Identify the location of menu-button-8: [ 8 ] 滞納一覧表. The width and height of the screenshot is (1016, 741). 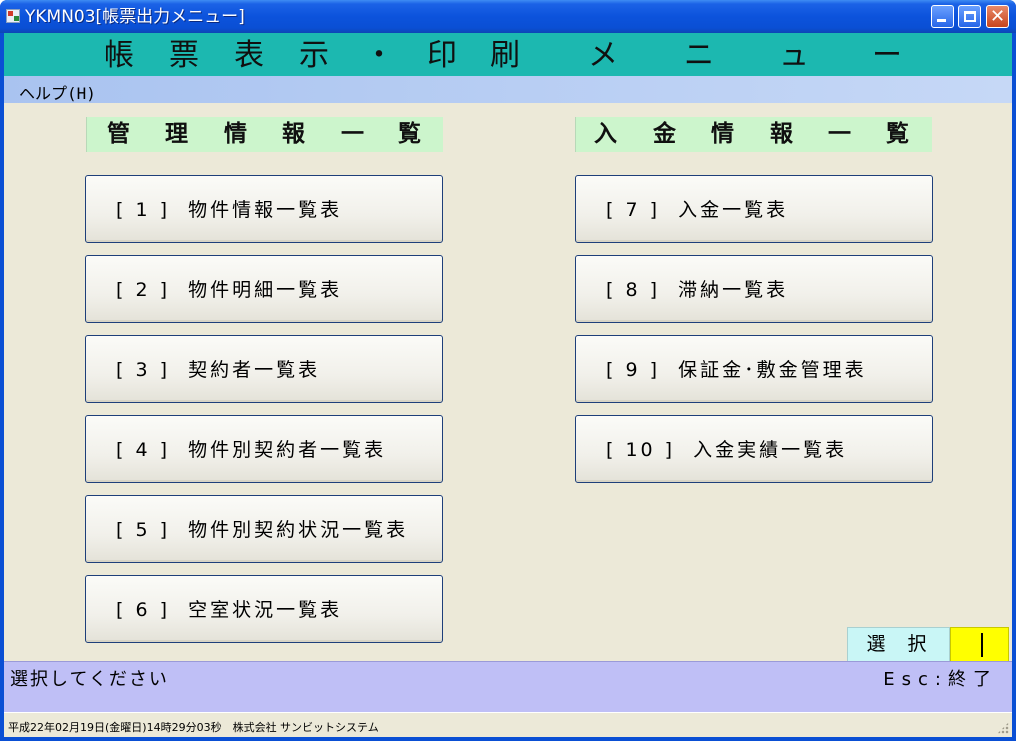
(754, 289).